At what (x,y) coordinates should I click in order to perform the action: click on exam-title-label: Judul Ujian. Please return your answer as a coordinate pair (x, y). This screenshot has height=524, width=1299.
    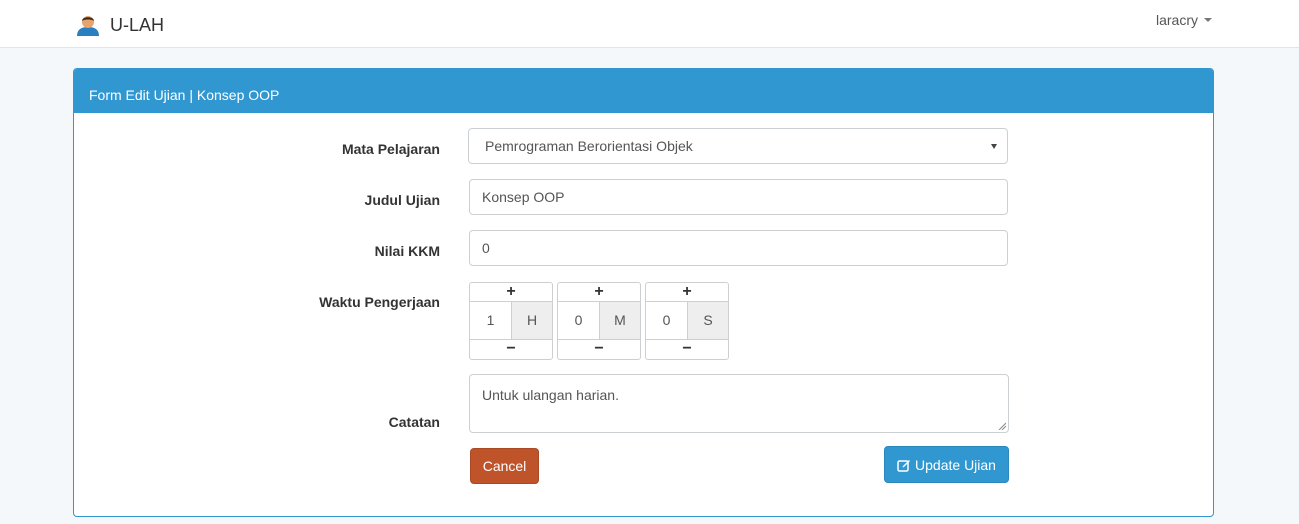
    Looking at the image, I should click on (402, 200).